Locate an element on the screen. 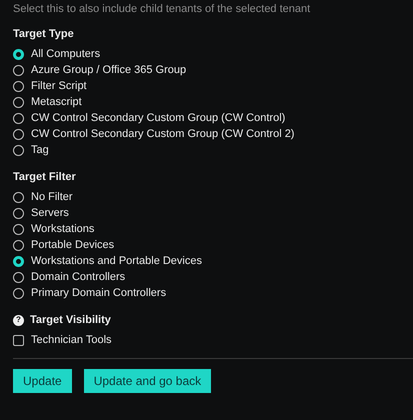  radio-option: No Filter is located at coordinates (206, 197).